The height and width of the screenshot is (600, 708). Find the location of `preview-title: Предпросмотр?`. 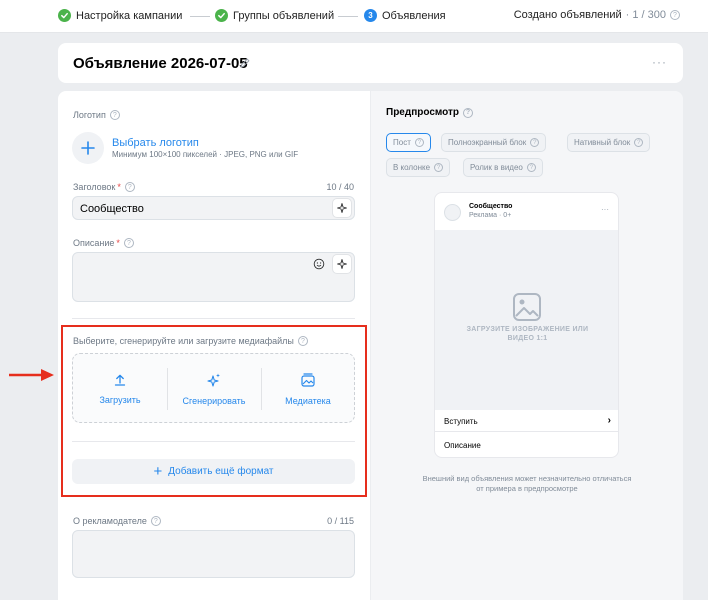

preview-title: Предпросмотр? is located at coordinates (430, 112).